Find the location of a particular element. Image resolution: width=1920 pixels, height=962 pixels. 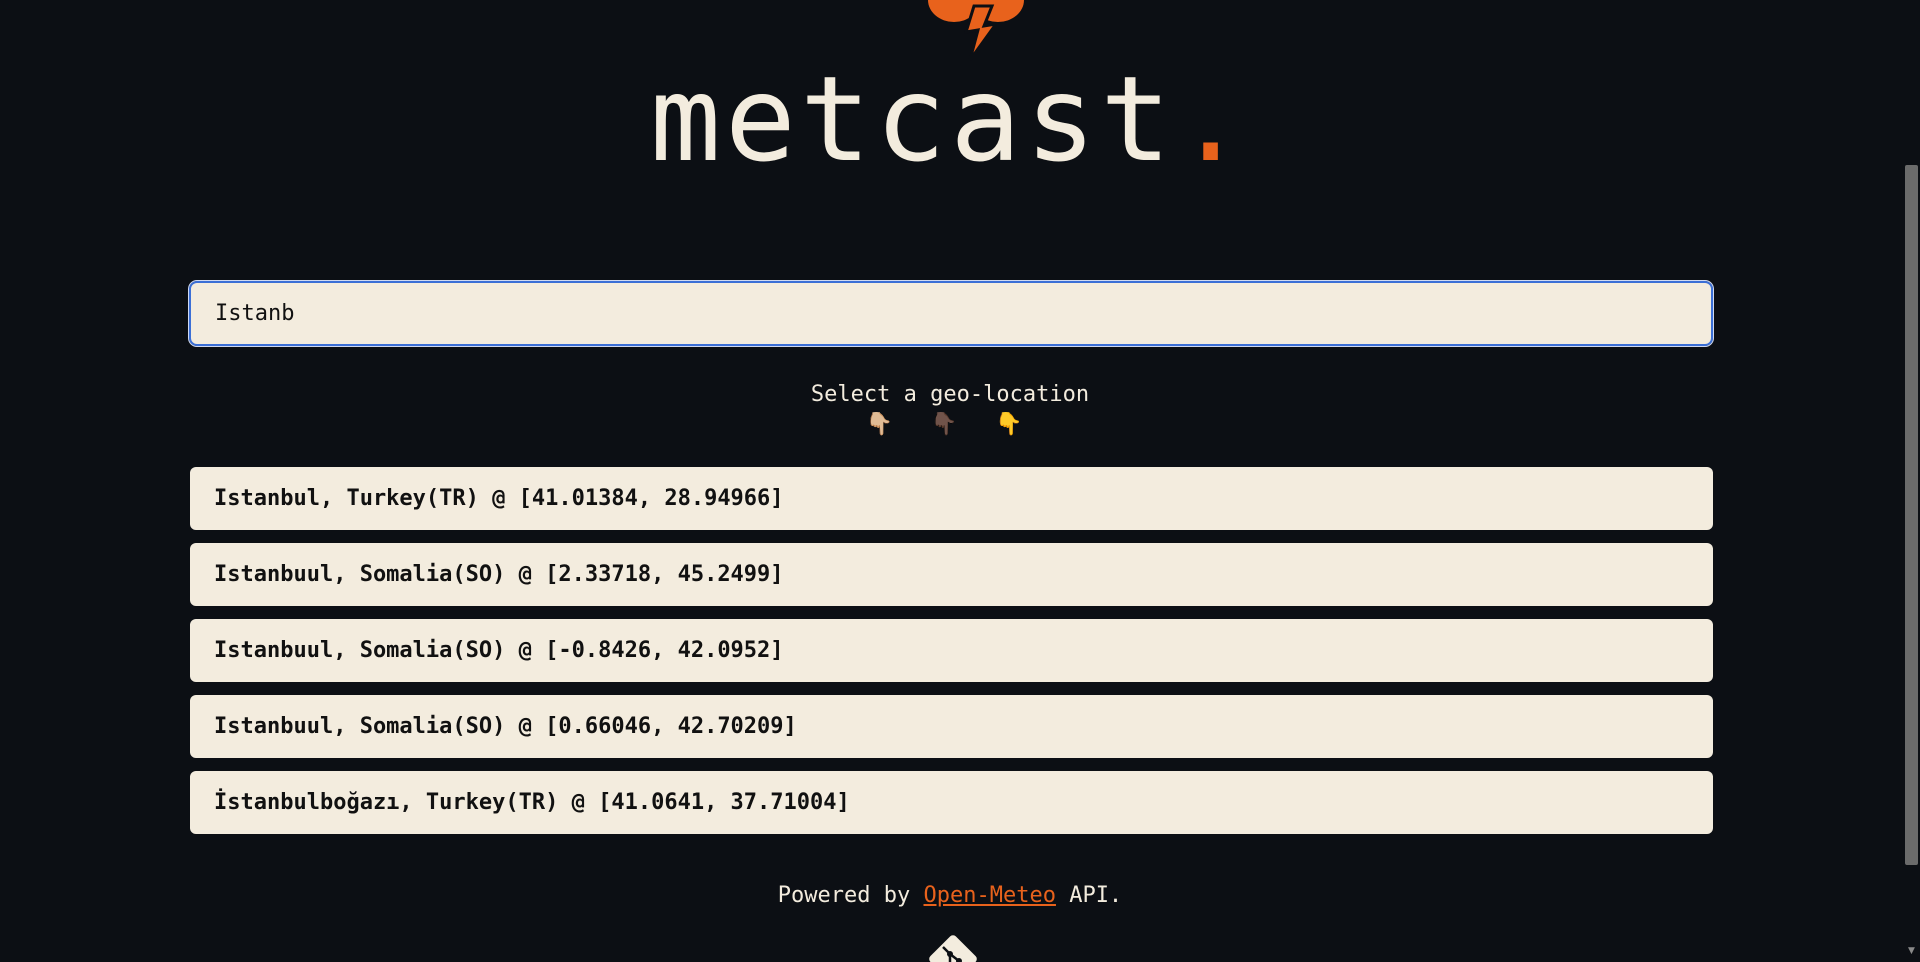

git-icon is located at coordinates (953, 947).